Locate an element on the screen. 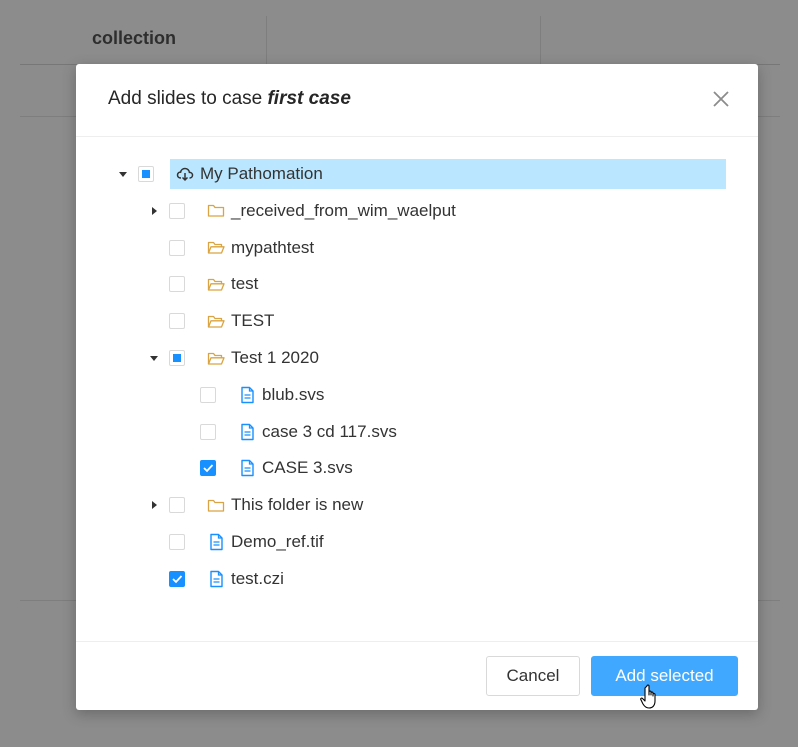 The height and width of the screenshot is (747, 798). add-selected-button: Add selected is located at coordinates (664, 676).